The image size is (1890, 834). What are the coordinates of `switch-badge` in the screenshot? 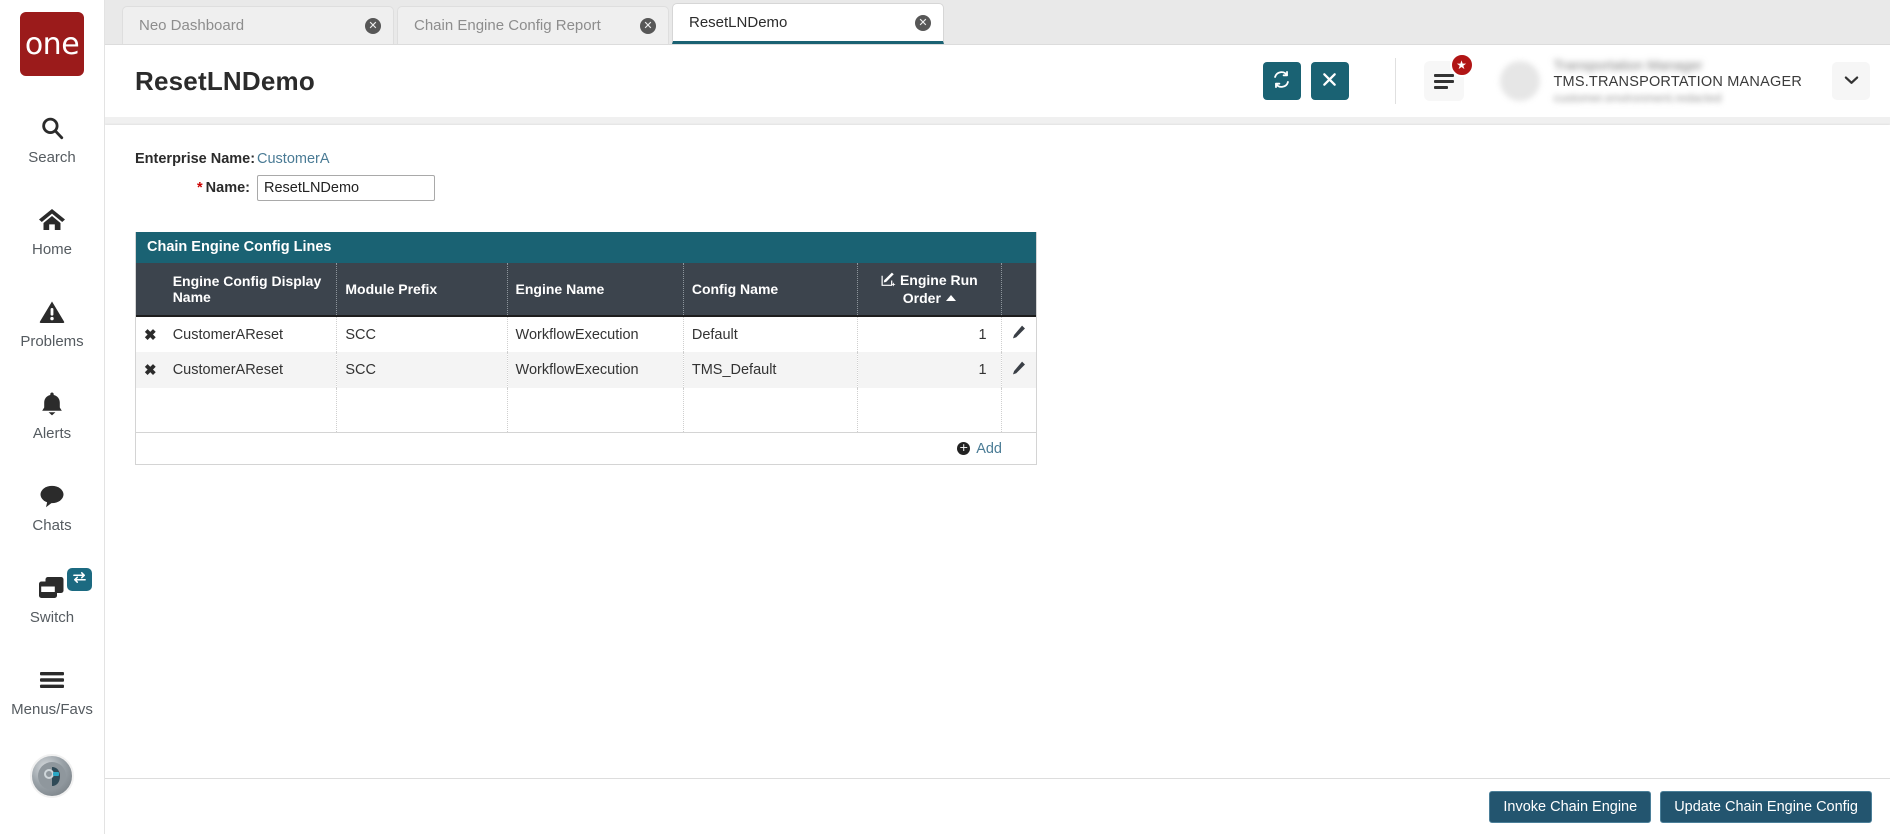 It's located at (79, 579).